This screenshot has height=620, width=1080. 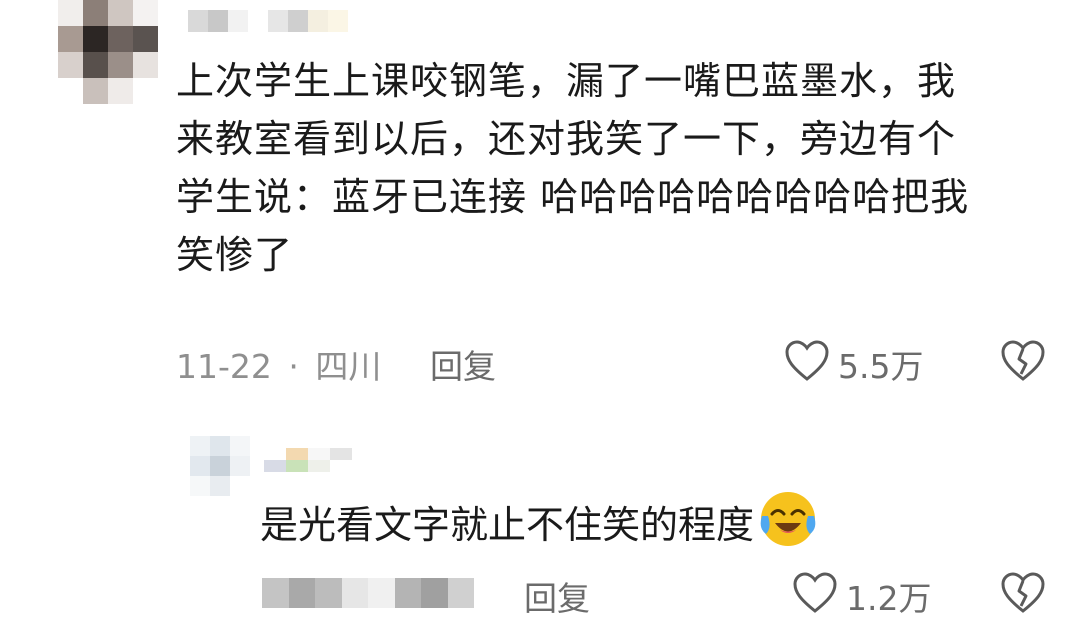 What do you see at coordinates (235, 255) in the screenshot?
I see `comment-line: 笑惨了` at bounding box center [235, 255].